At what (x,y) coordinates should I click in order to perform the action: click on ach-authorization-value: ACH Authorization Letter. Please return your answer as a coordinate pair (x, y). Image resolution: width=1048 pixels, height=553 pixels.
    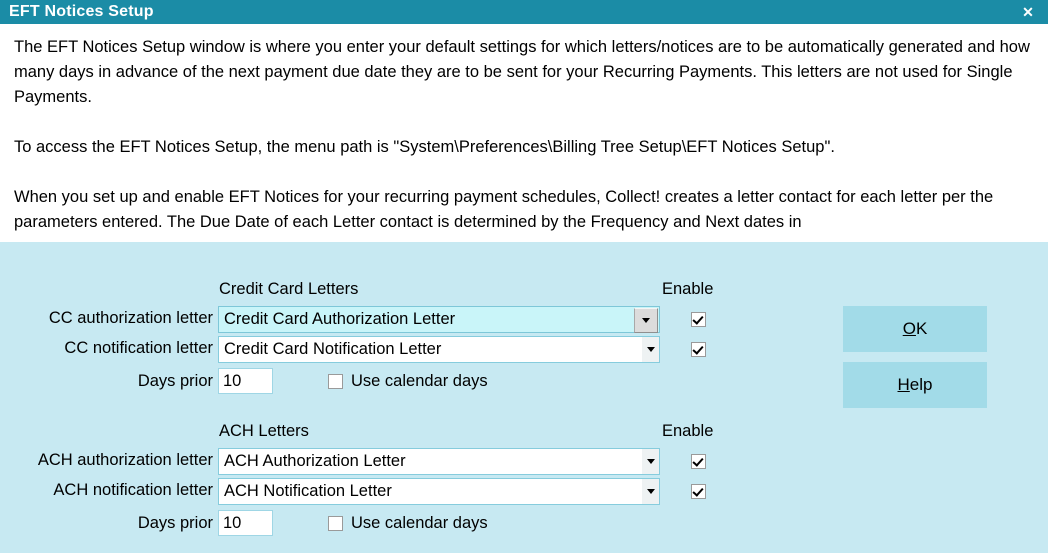
    Looking at the image, I should click on (315, 461).